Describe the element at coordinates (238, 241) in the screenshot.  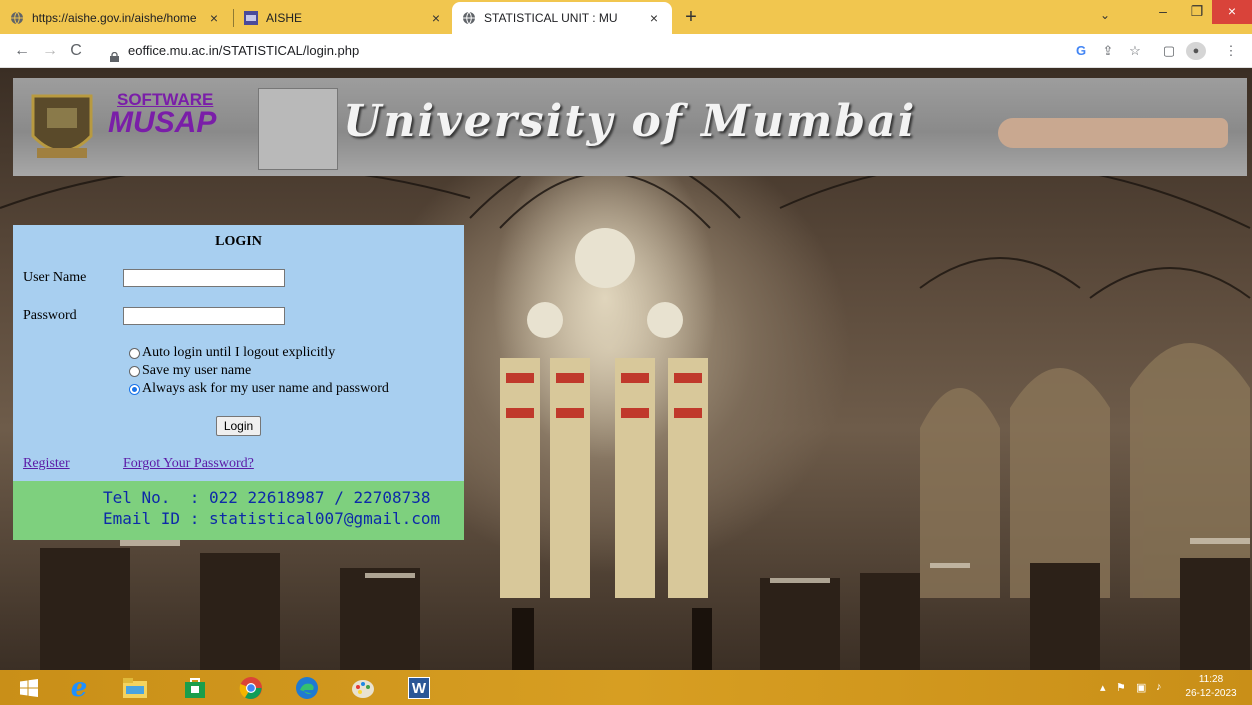
I see `login-heading: LOGIN` at that location.